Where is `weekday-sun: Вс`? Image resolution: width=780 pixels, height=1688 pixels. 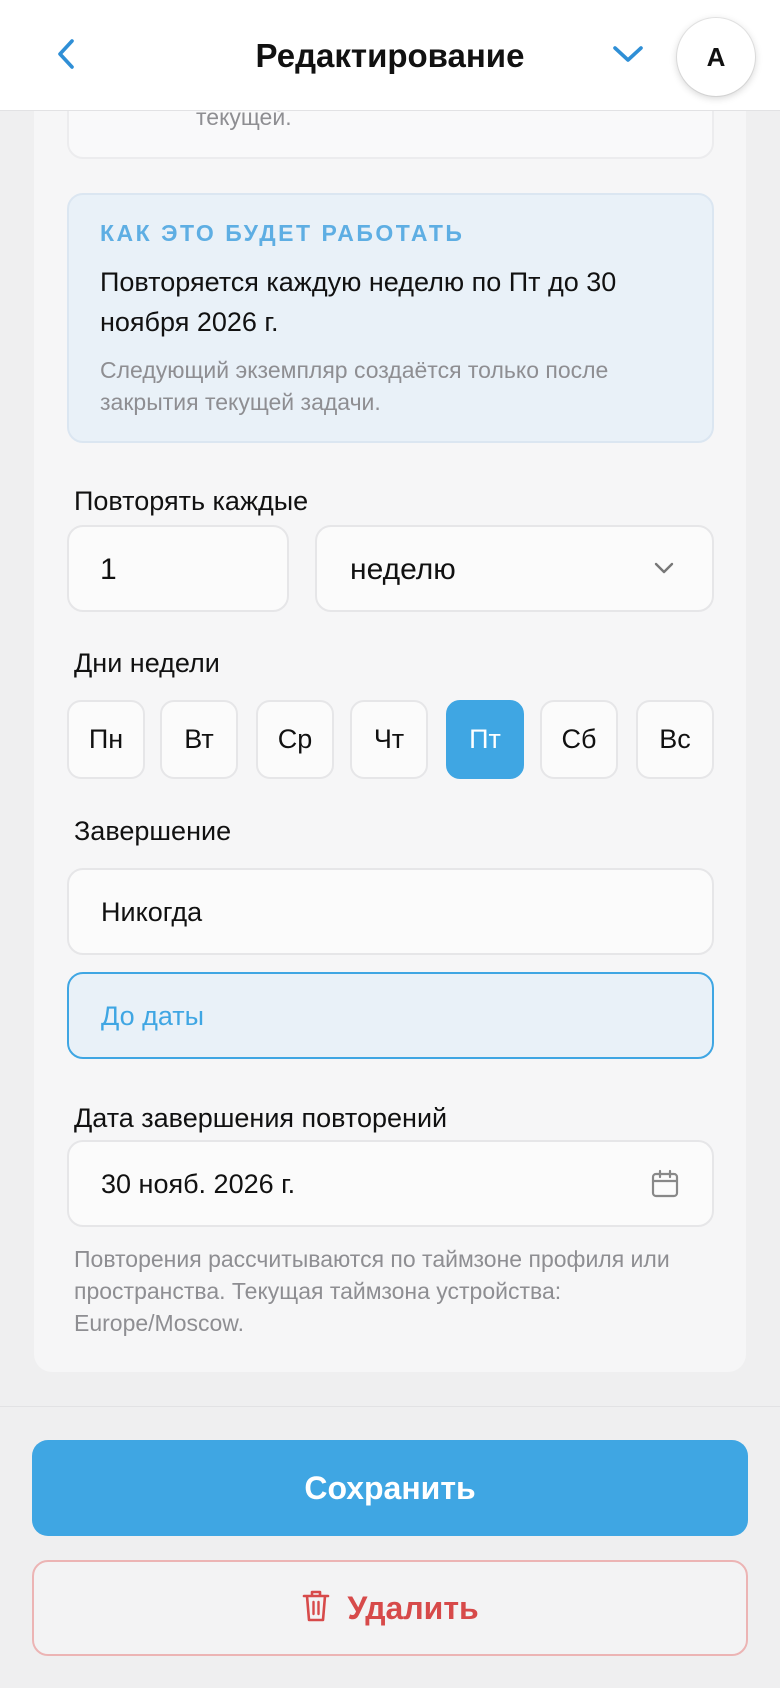
weekday-sun: Вс is located at coordinates (675, 739).